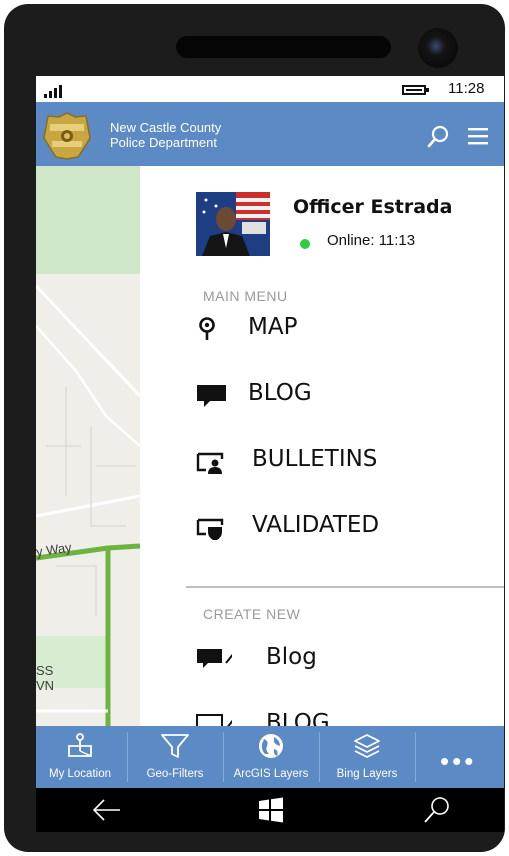 The width and height of the screenshot is (509, 856). What do you see at coordinates (478, 136) in the screenshot?
I see `hamburger-menu-icon` at bounding box center [478, 136].